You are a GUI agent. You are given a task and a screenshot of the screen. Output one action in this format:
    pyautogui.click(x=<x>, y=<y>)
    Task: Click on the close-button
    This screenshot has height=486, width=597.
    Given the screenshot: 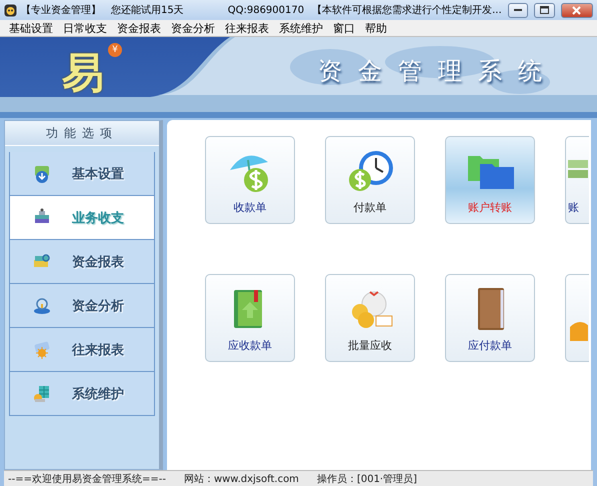 What is the action you would take?
    pyautogui.click(x=576, y=10)
    